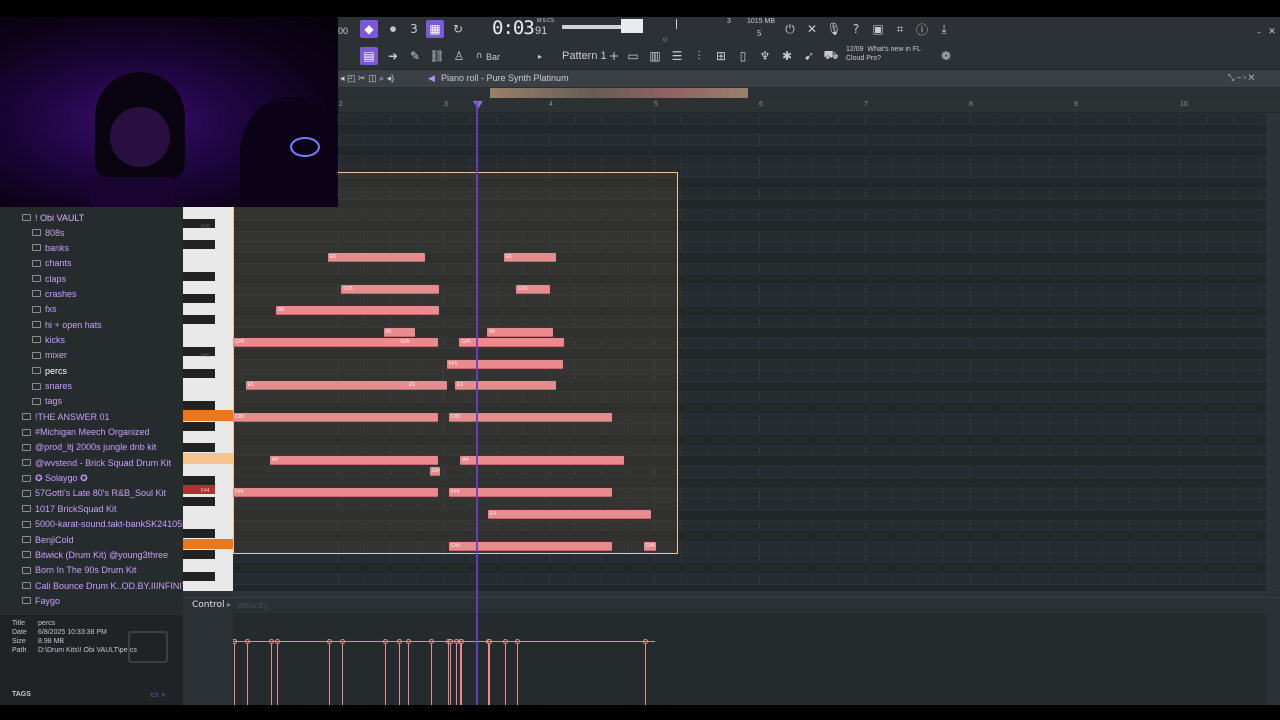  I want to click on tag-search-icon: ▭ ⌕, so click(158, 694).